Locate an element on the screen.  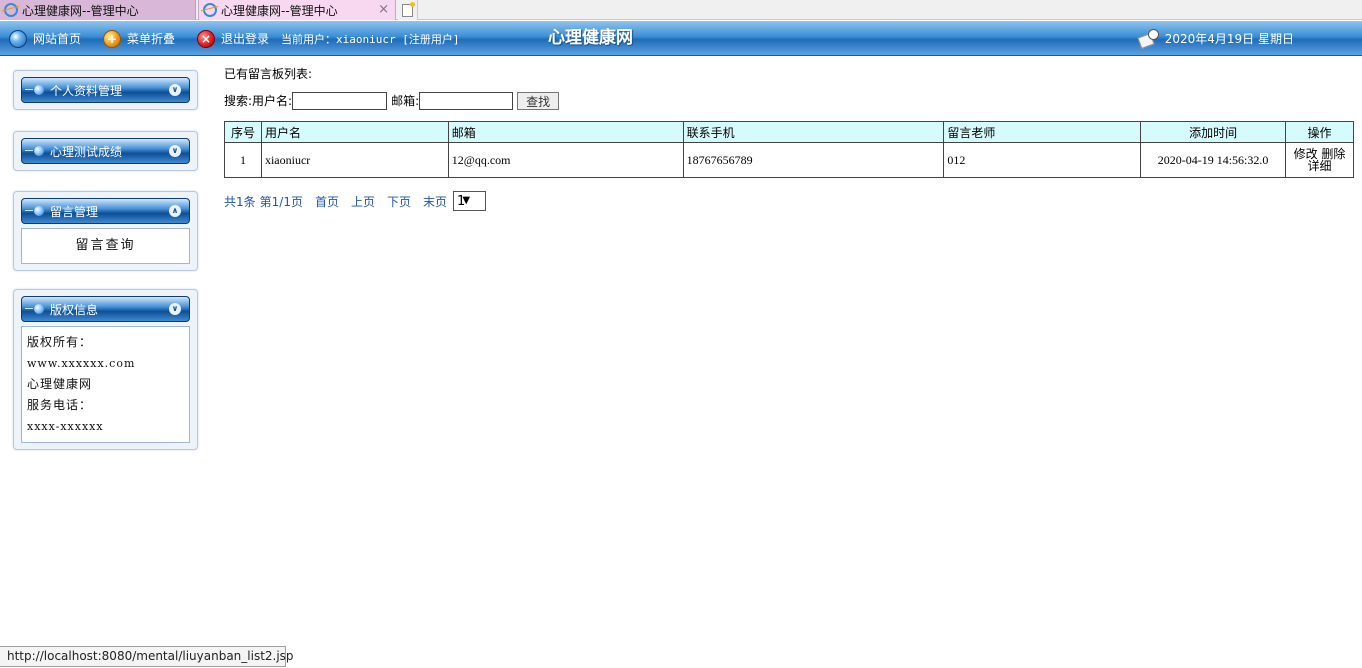
sidebar-panel-profile: 个人资料管理 ∨ is located at coordinates (105, 90).